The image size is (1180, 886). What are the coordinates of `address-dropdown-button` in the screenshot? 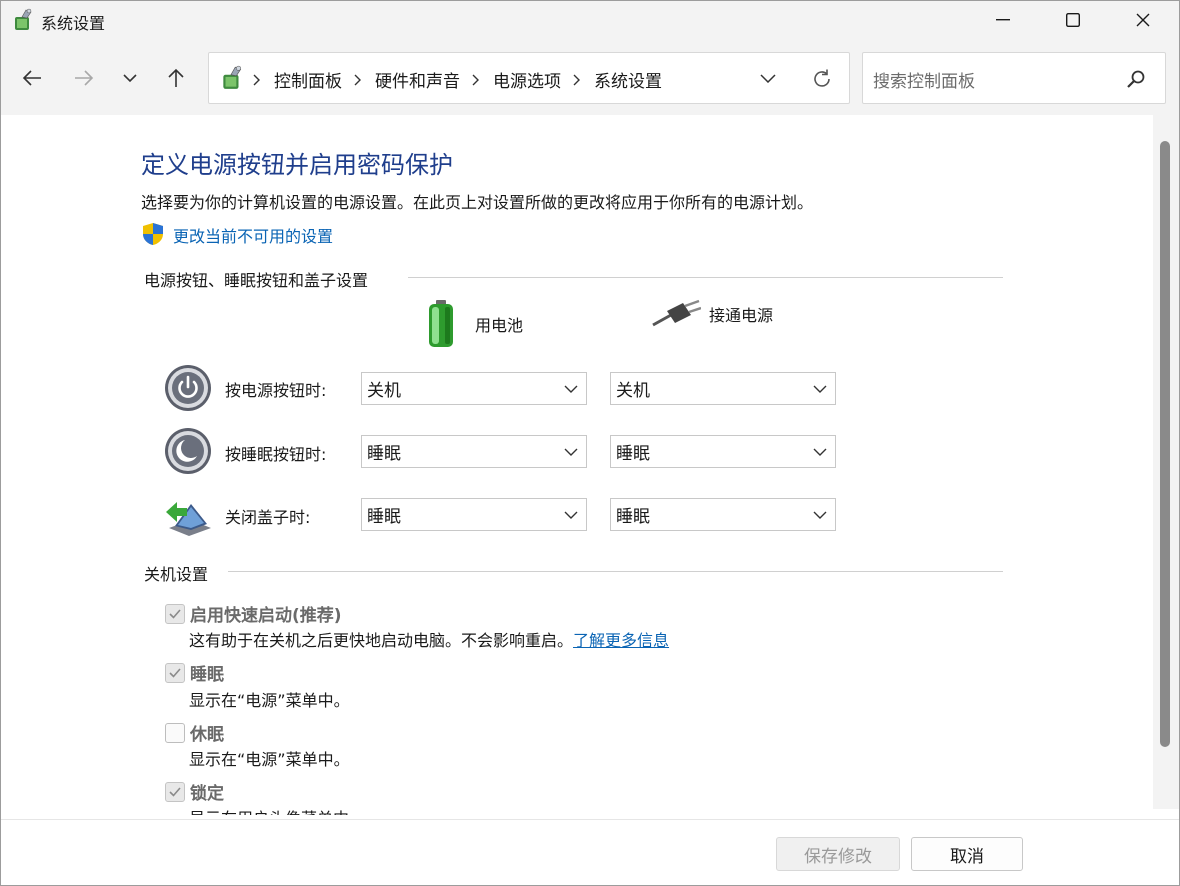 It's located at (768, 78).